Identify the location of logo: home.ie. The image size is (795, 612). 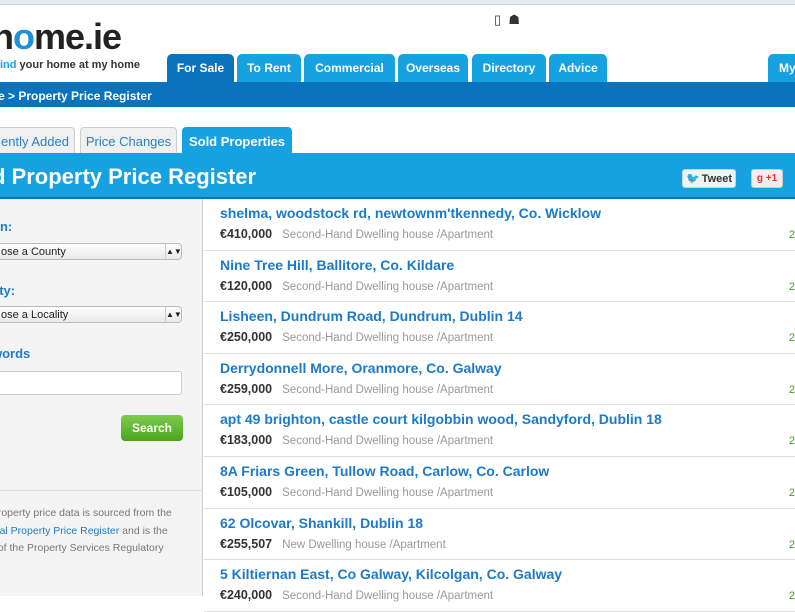
(61, 37).